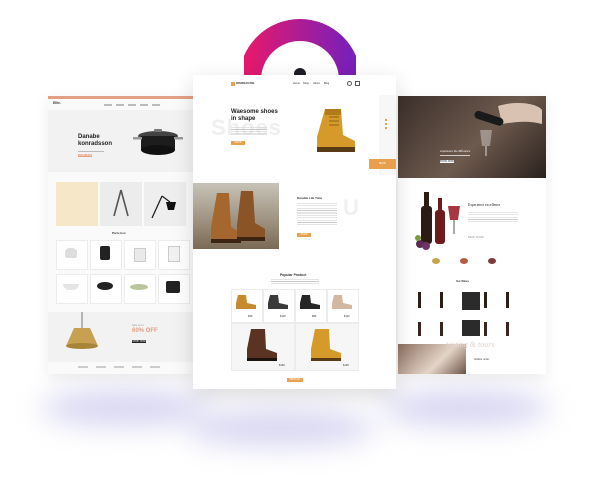 Image resolution: width=596 pixels, height=488 pixels. I want to click on right-hero-underline, so click(455, 155).